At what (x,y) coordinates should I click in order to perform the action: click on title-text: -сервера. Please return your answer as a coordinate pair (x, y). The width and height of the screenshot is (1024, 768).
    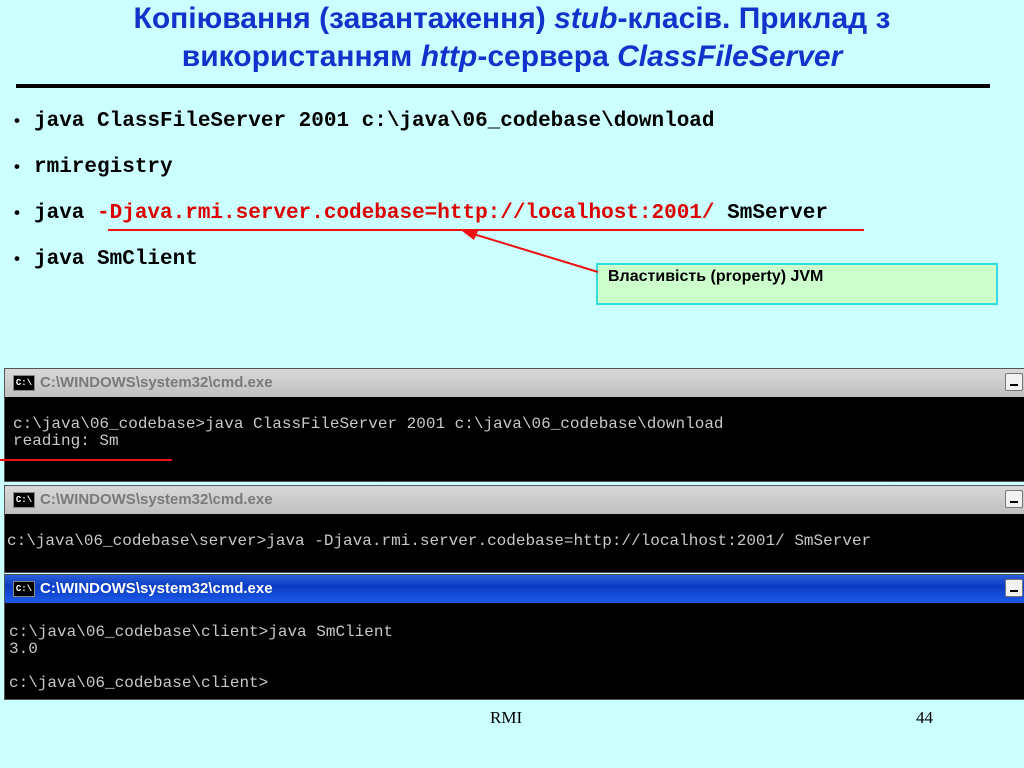
    Looking at the image, I should click on (547, 56).